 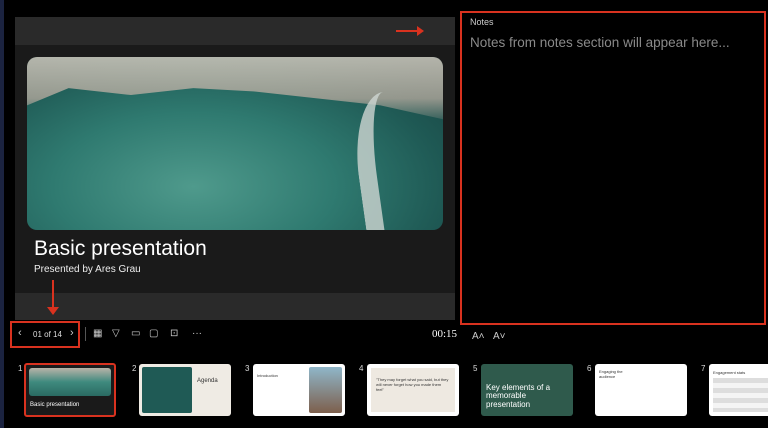 What do you see at coordinates (2, 214) in the screenshot?
I see `window-edge` at bounding box center [2, 214].